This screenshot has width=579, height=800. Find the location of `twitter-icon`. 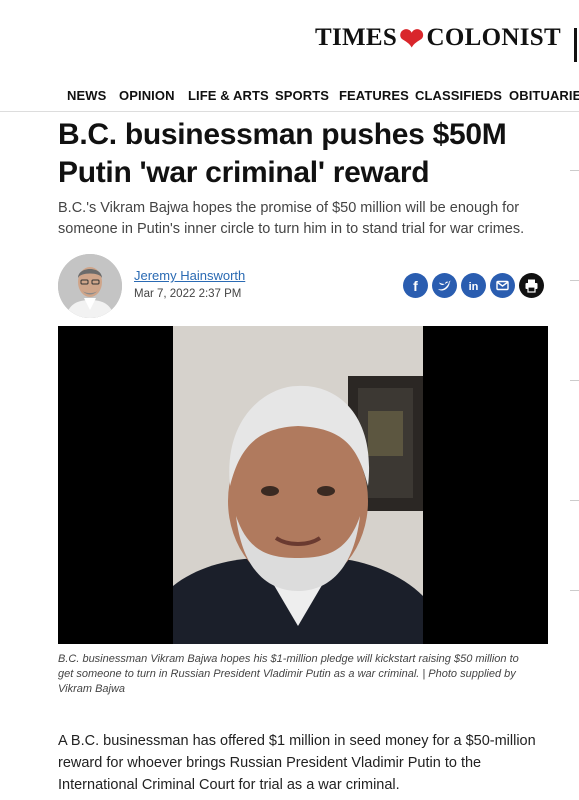

twitter-icon is located at coordinates (444, 285).